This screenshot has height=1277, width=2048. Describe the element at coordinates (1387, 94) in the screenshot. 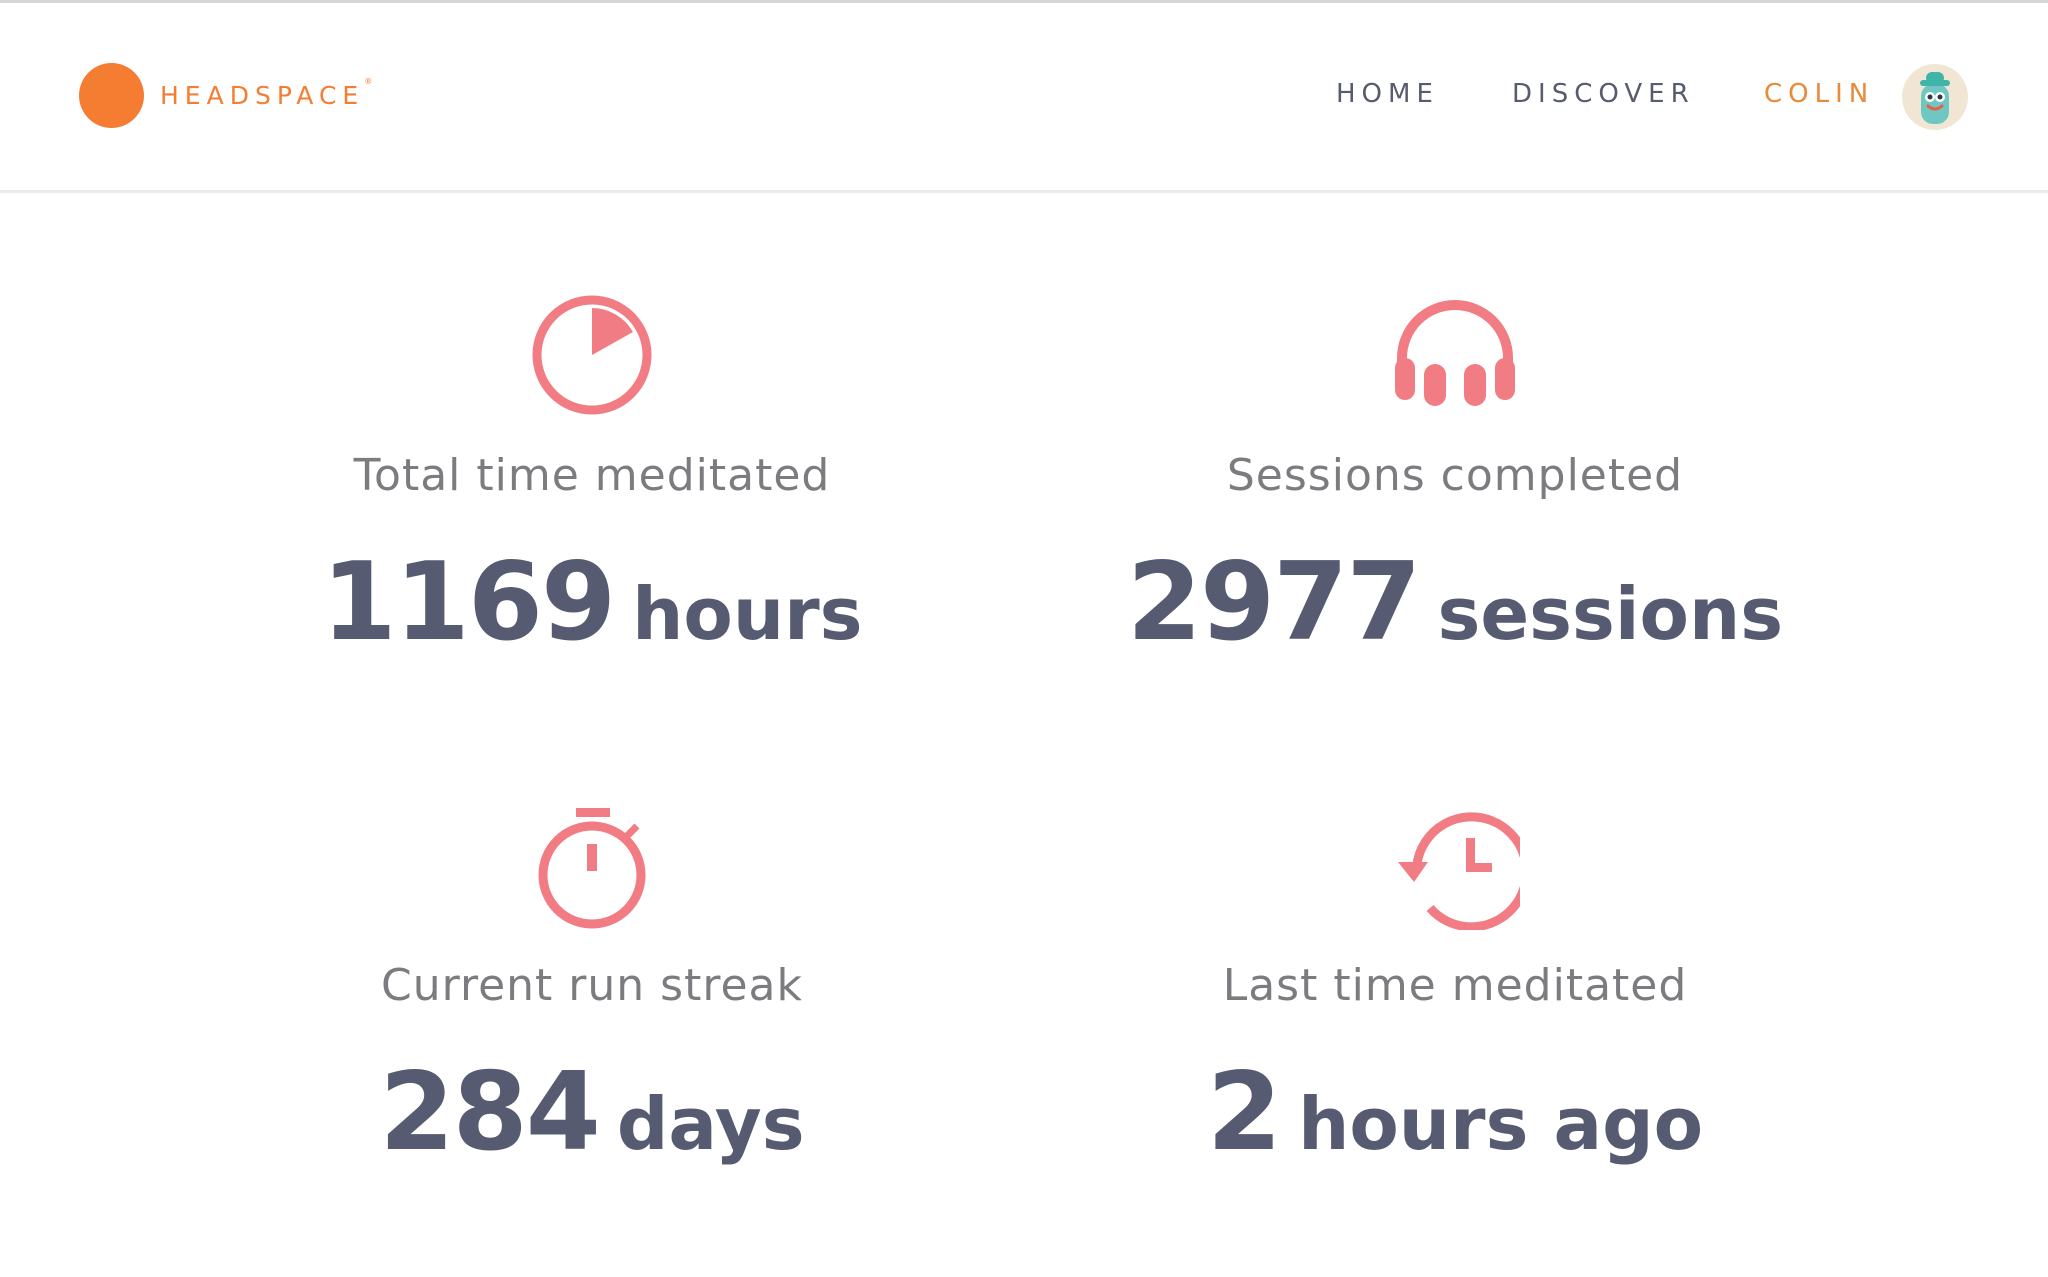

I see `nav-home: HOME` at that location.